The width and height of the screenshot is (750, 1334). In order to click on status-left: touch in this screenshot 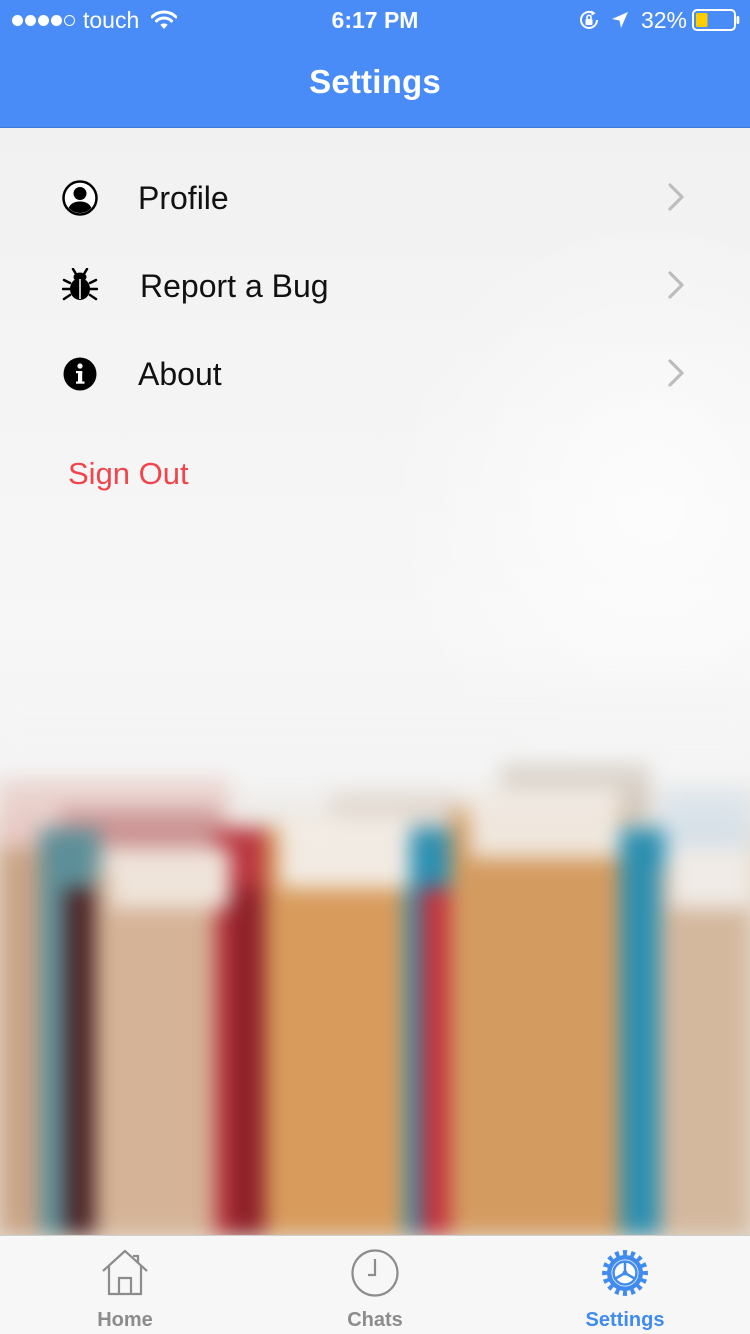, I will do `click(95, 20)`.